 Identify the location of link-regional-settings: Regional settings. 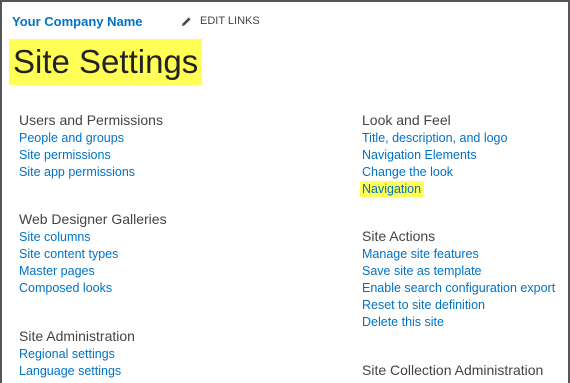
(77, 354).